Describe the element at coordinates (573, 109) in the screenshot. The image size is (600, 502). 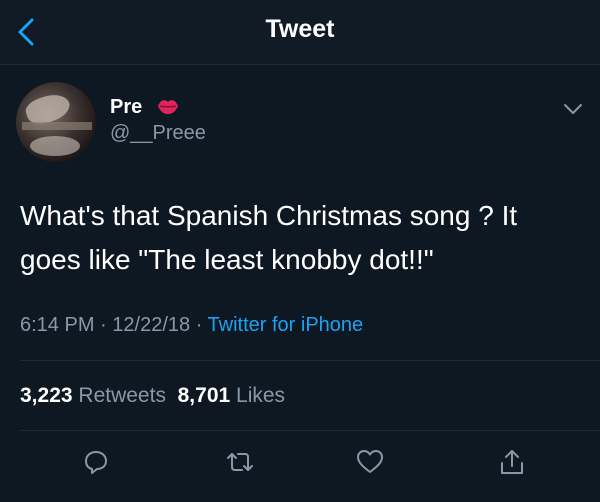
I see `chevron-down-icon` at that location.